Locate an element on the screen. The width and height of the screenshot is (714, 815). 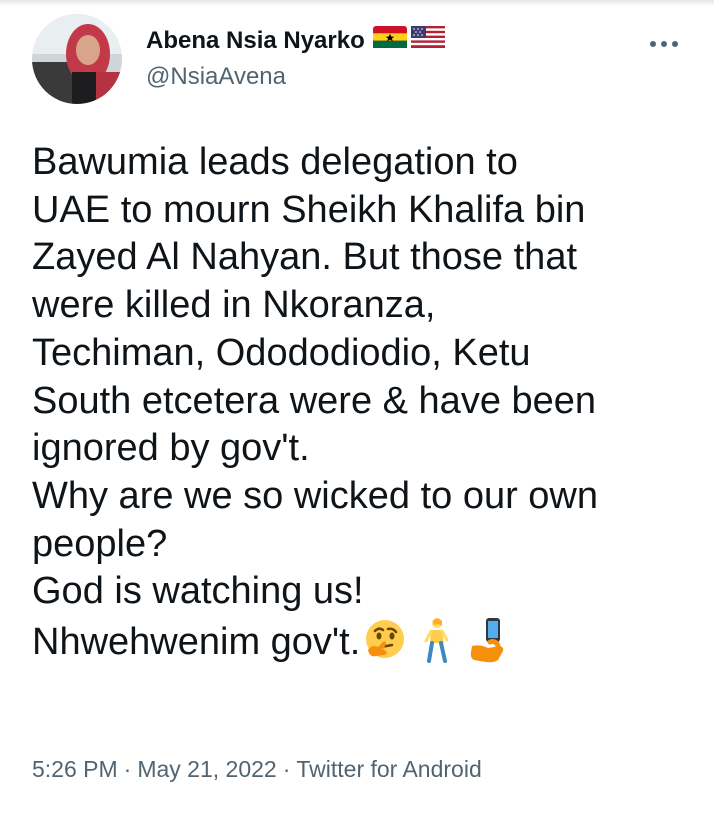
selfie-icon is located at coordinates (487, 640).